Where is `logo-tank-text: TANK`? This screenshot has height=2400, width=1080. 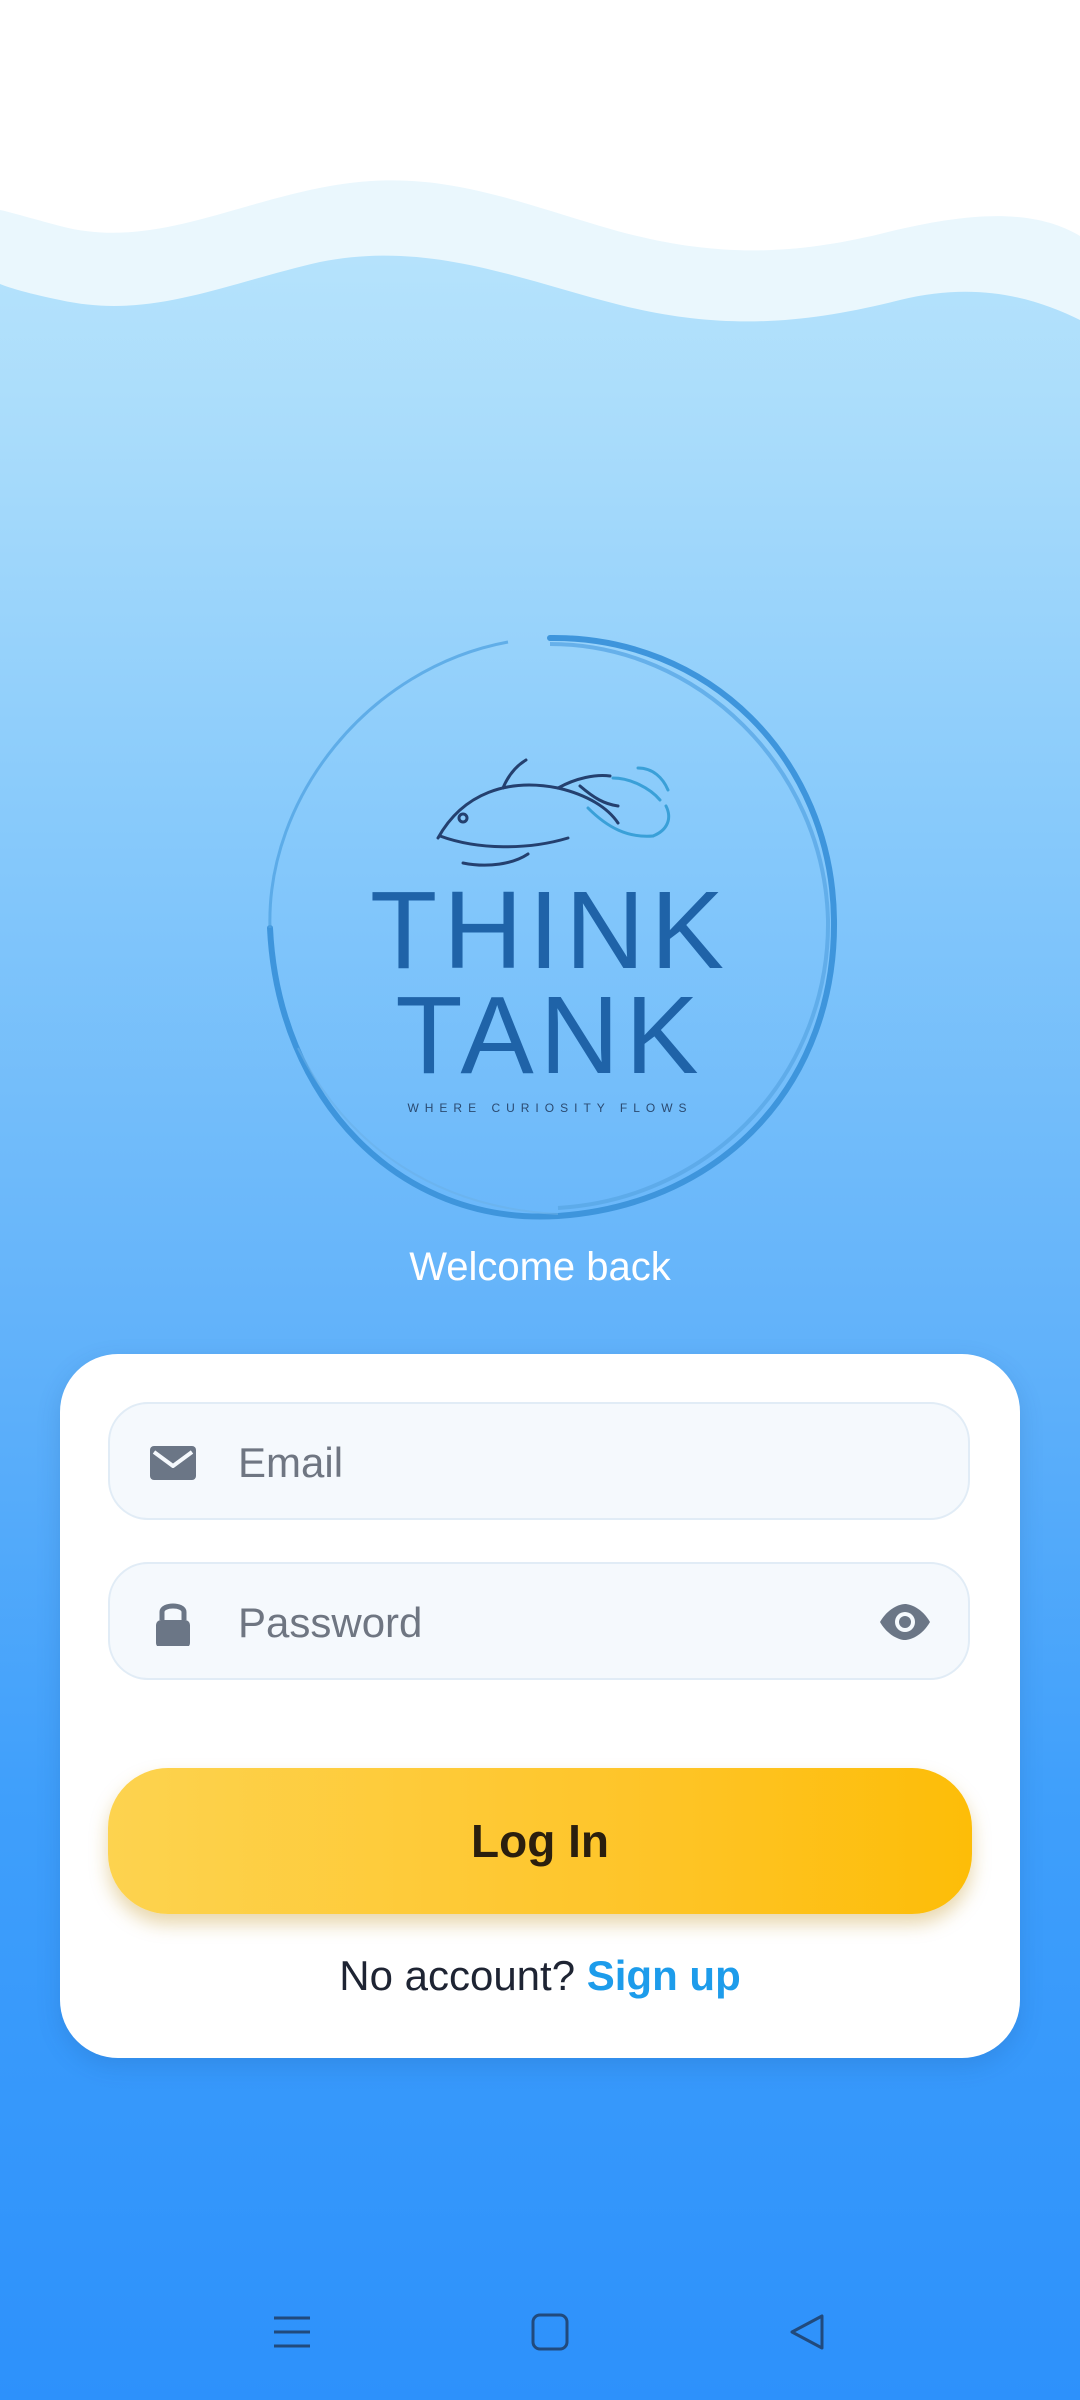 logo-tank-text: TANK is located at coordinates (549, 1035).